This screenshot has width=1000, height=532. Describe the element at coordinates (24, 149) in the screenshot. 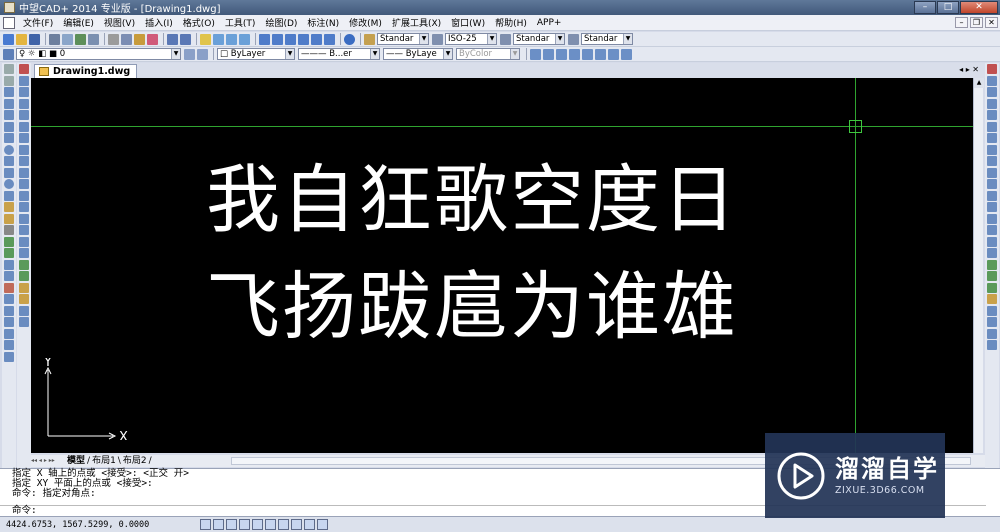

I see `scale-icon` at that location.